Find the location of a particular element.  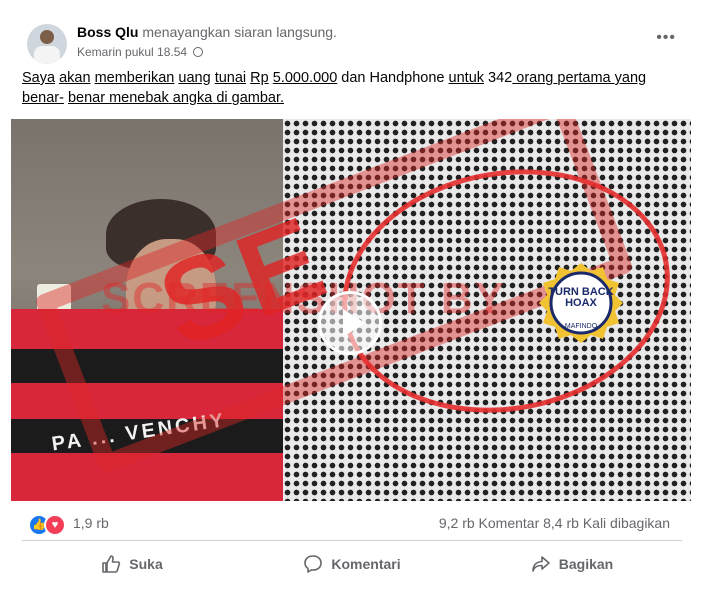

more-options-icon: ••• is located at coordinates (666, 38).